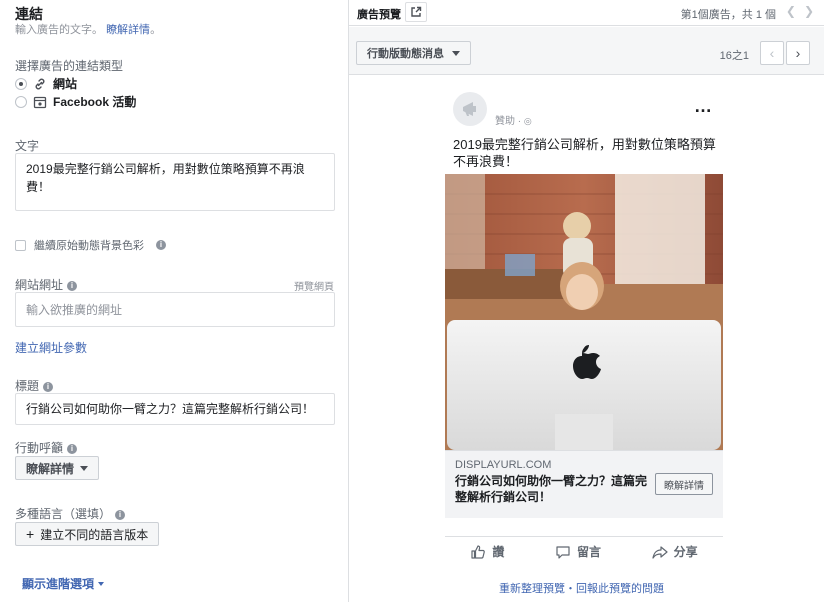  I want to click on cta-label: 行動呼籲 i, so click(46, 447).